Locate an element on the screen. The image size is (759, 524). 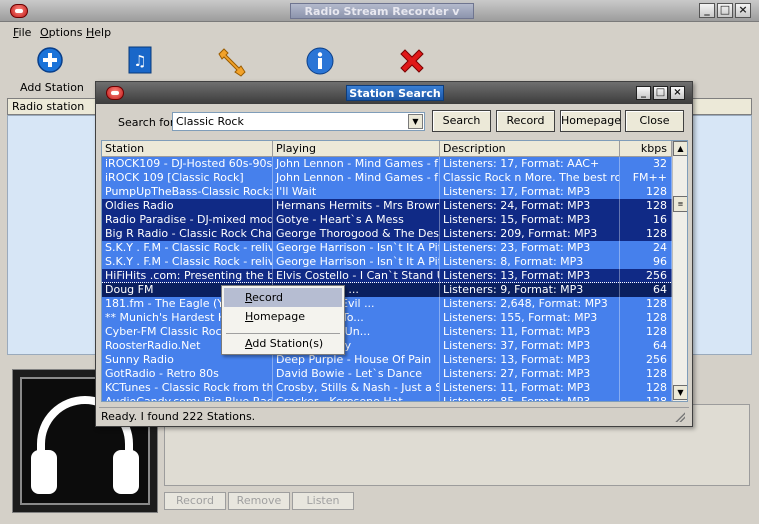
add-station-button: Add Station is located at coordinates (52, 70).